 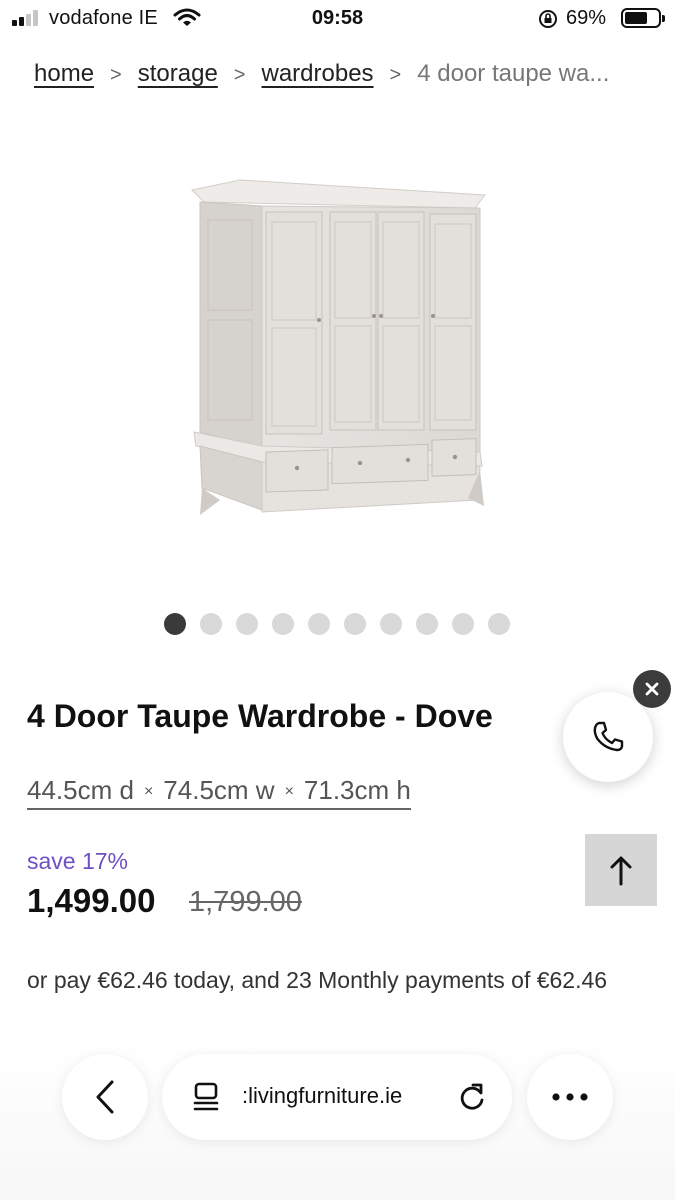 I want to click on phone-icon, so click(x=608, y=736).